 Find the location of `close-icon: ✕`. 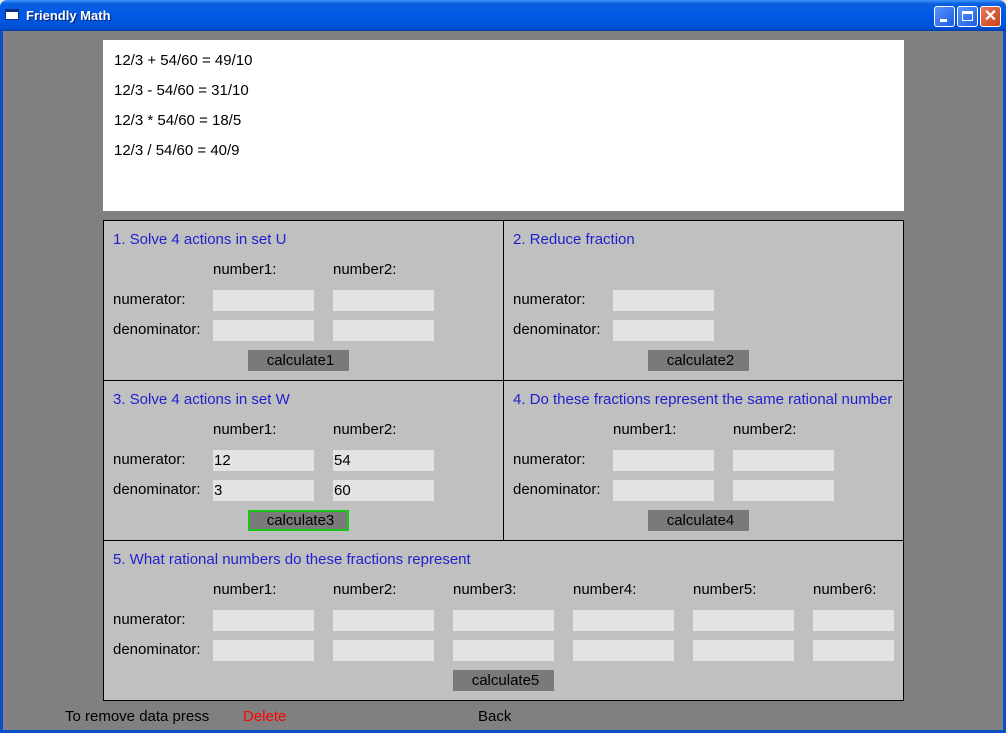

close-icon: ✕ is located at coordinates (990, 16).